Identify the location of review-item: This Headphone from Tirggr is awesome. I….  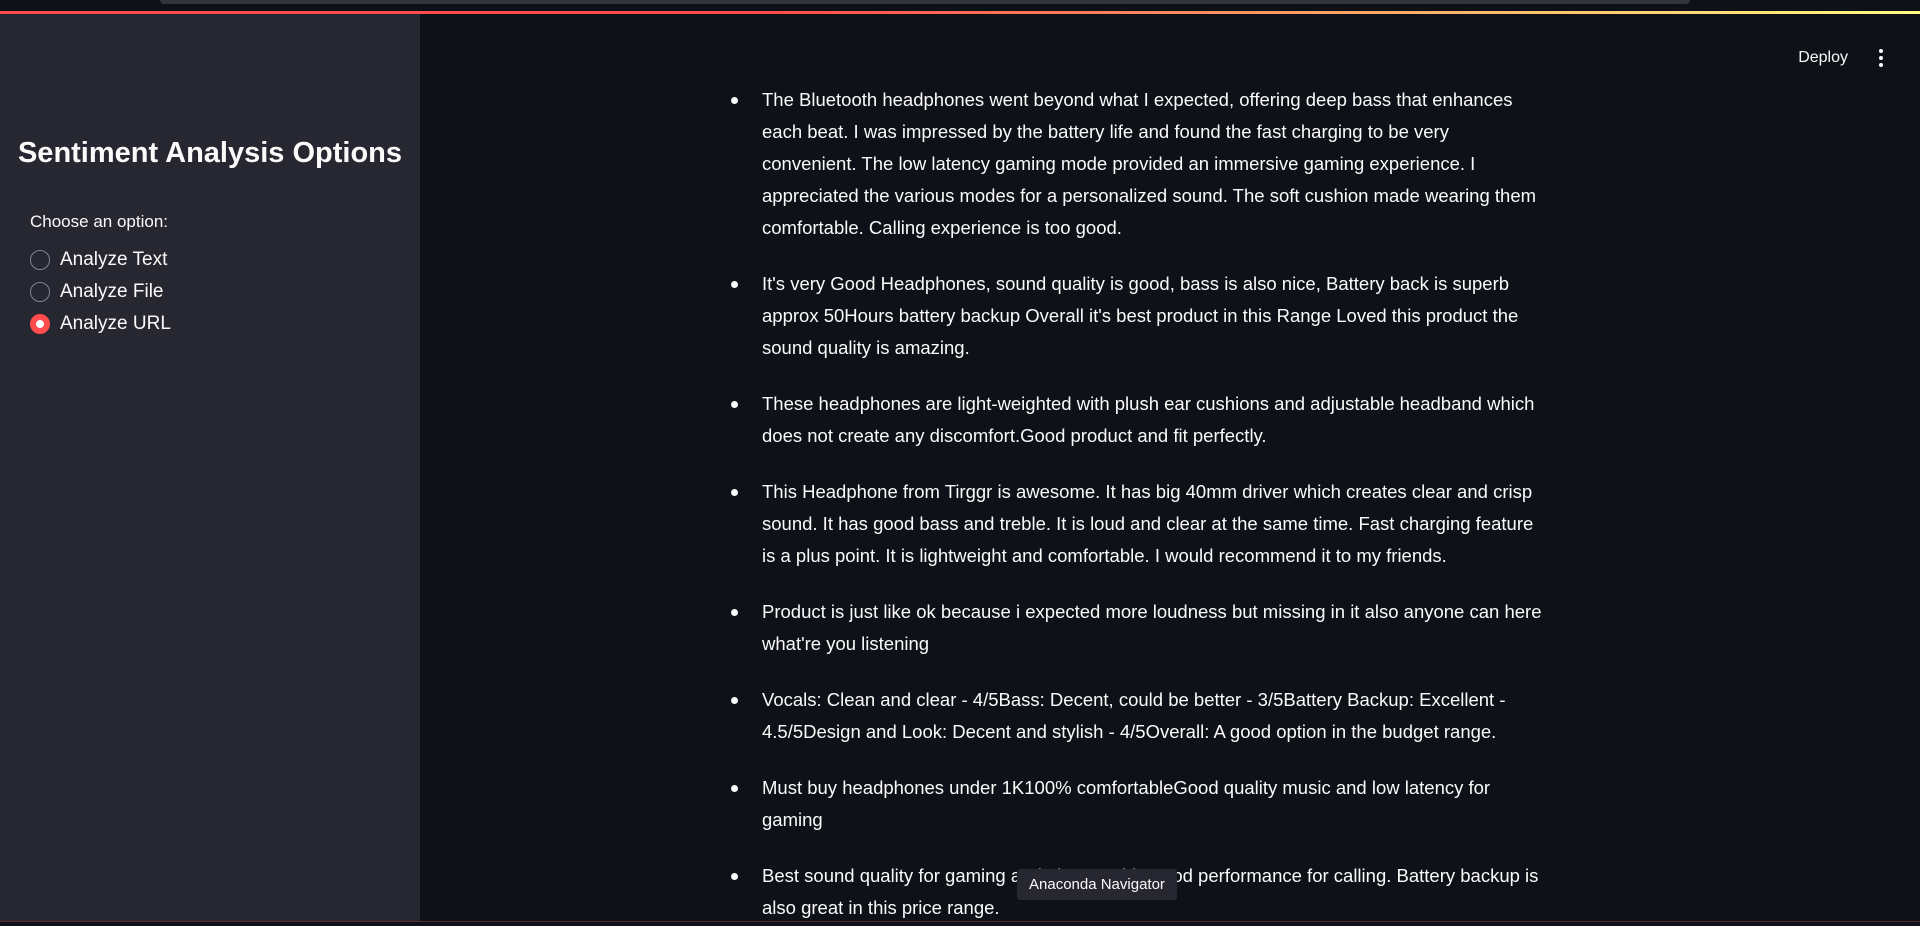
(1136, 524).